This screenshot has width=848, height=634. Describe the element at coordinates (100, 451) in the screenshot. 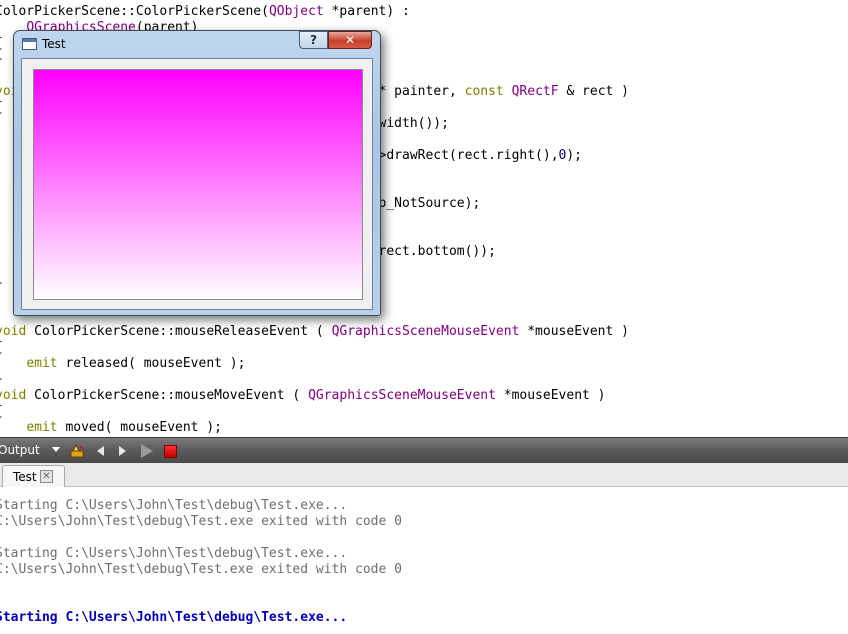

I see `previous-icon` at that location.